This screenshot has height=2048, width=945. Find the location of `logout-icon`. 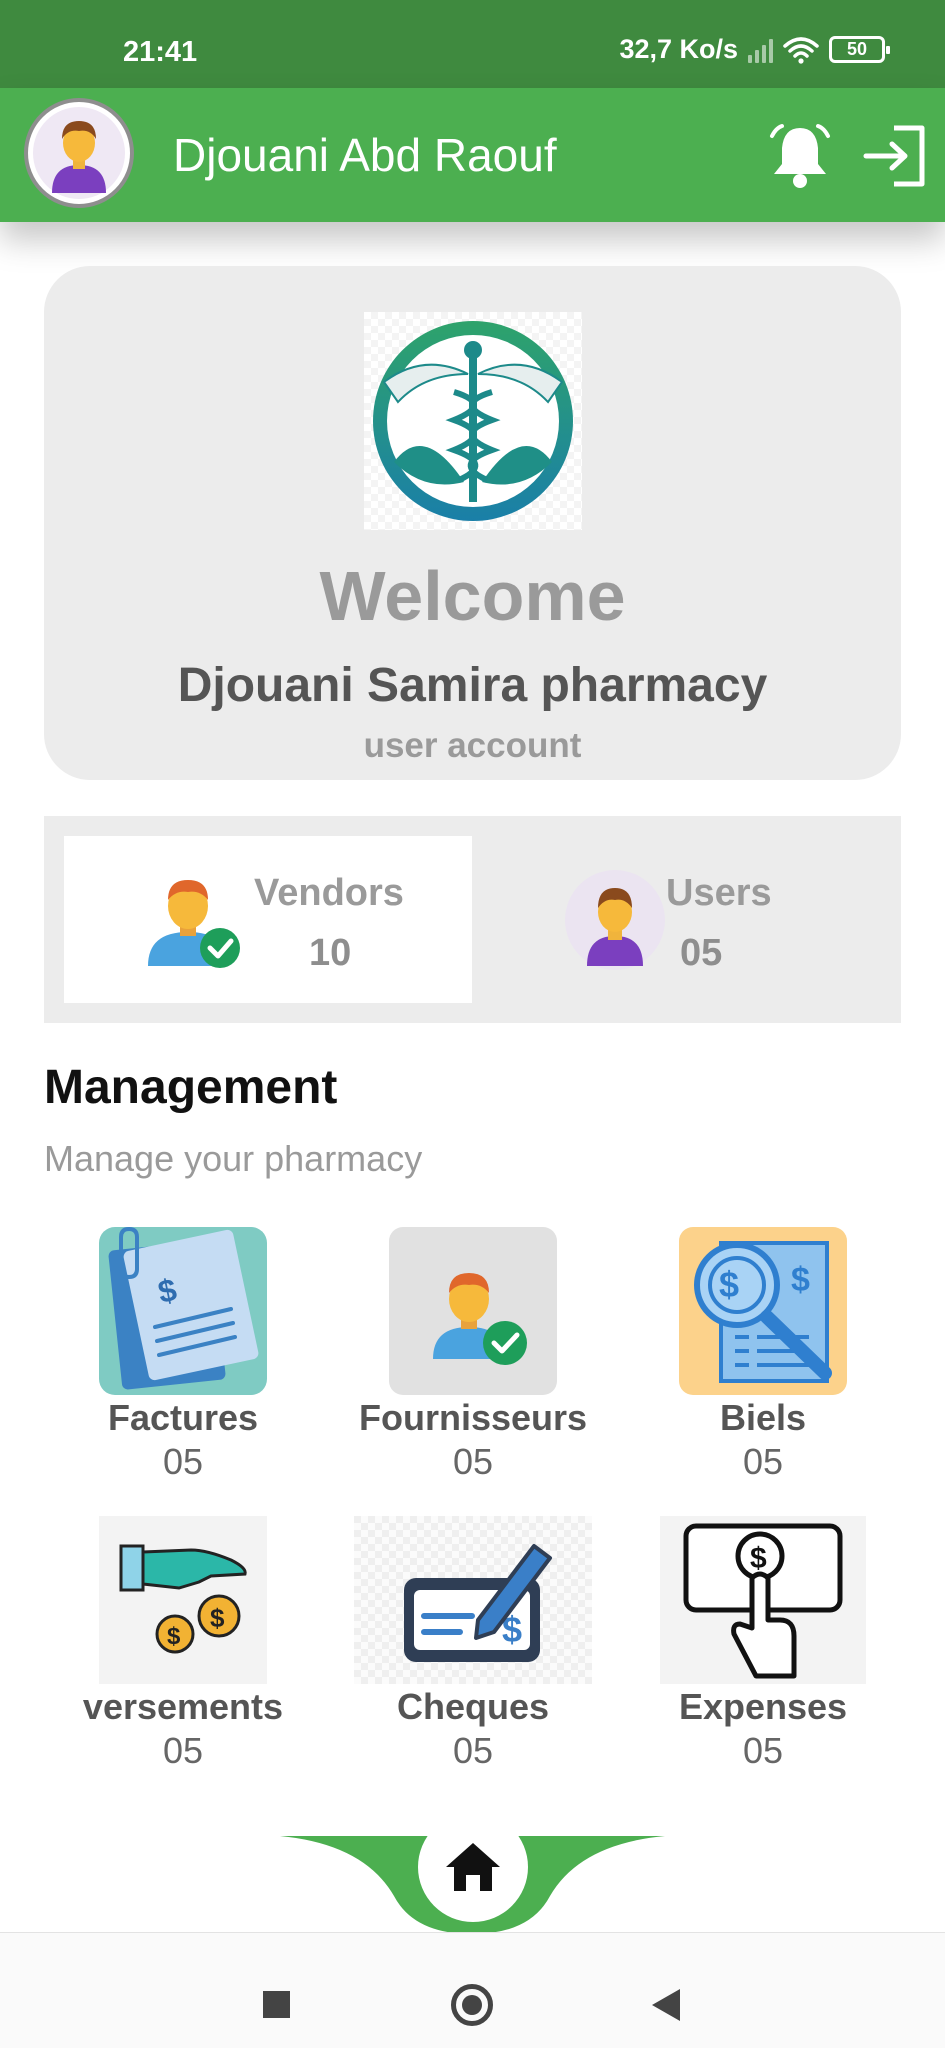

logout-icon is located at coordinates (894, 156).